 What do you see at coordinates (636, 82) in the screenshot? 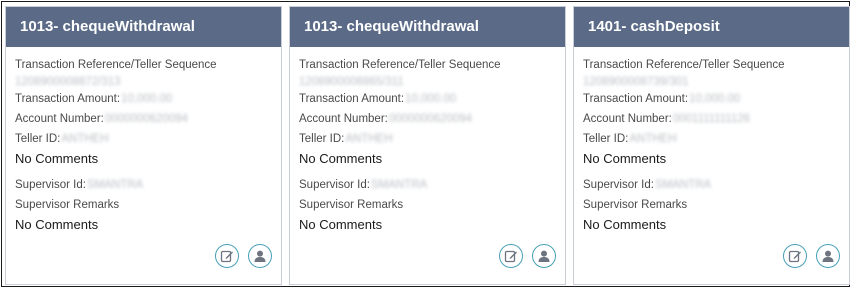
I see `reference-value: 1208900008739/301` at bounding box center [636, 82].